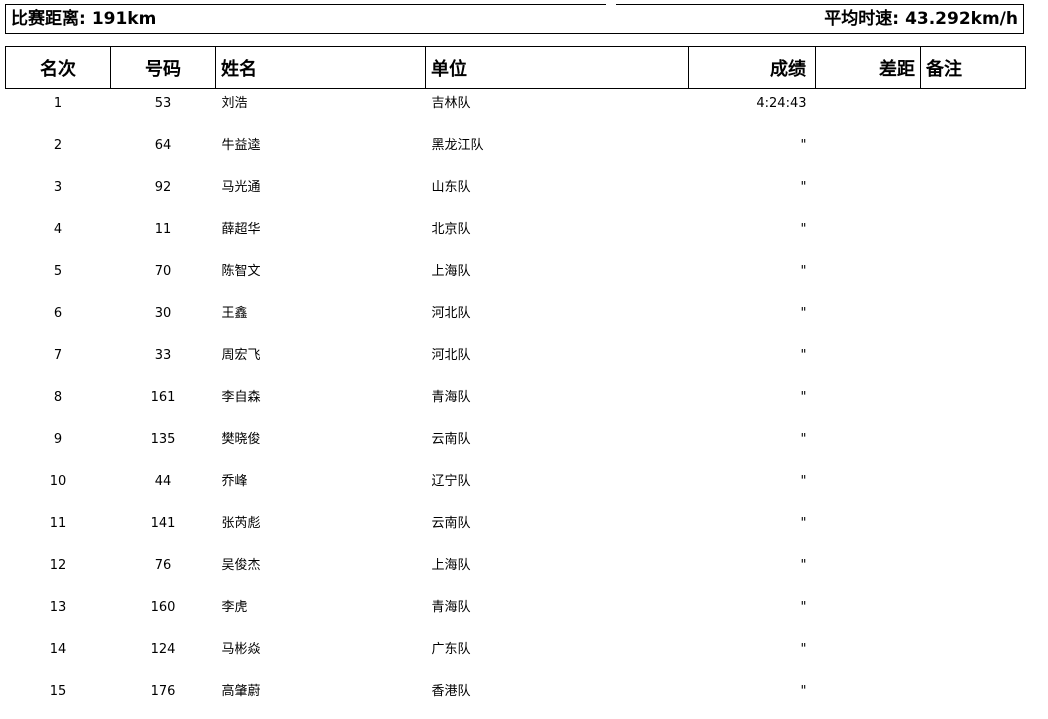 The image size is (1048, 719). I want to click on table-row: 14 124 马彬焱 广东队 ", so click(516, 656).